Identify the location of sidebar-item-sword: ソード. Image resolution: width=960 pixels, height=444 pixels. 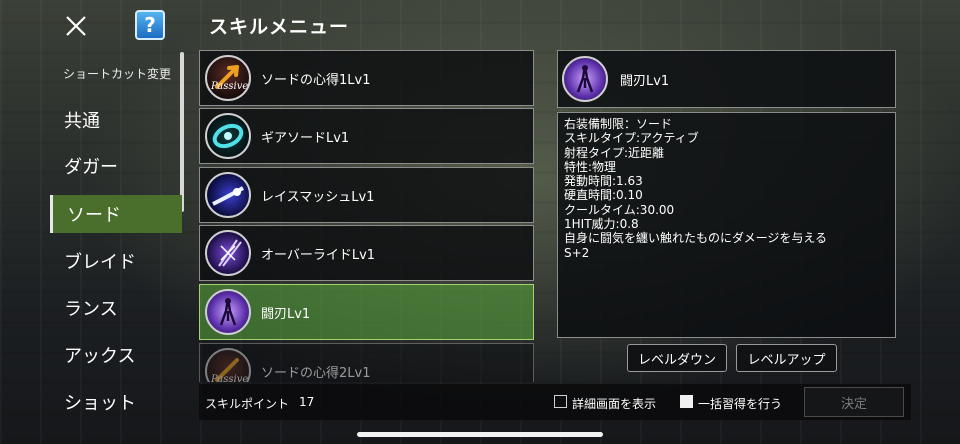
(116, 214).